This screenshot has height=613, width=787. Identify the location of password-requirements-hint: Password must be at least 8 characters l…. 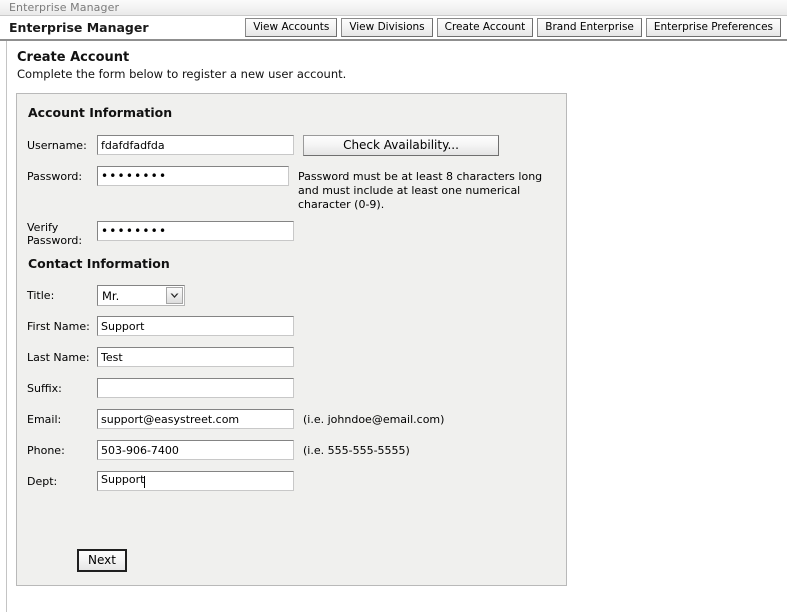
(420, 190).